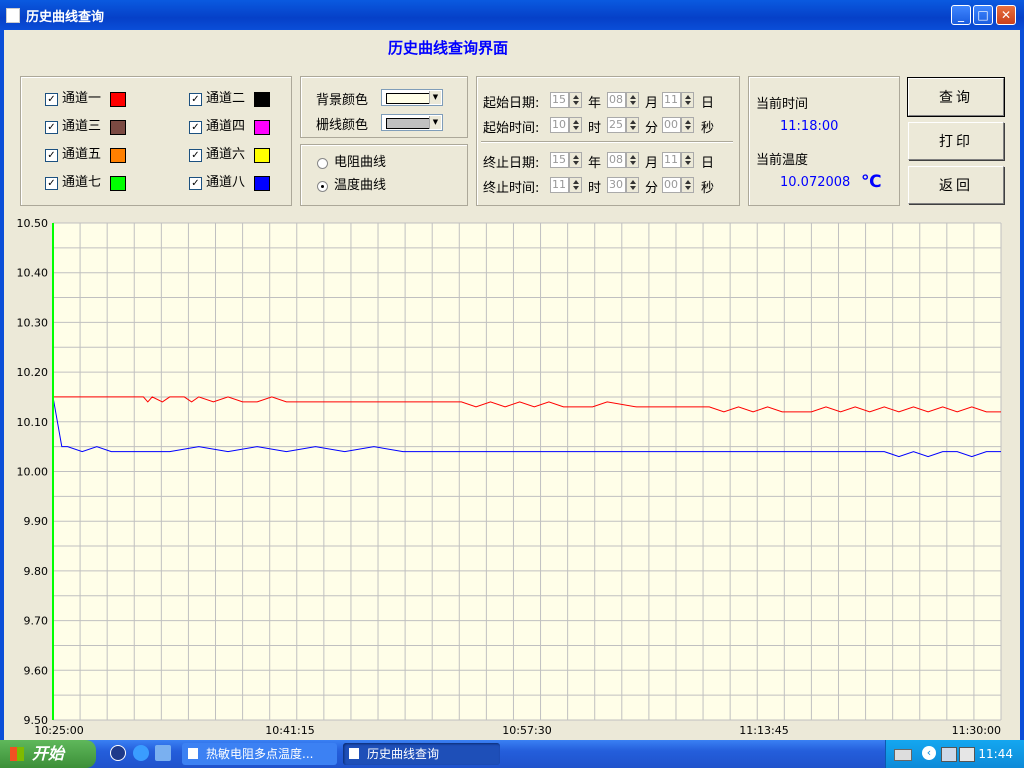  Describe the element at coordinates (671, 125) in the screenshot. I see `start-second-value: 00` at that location.